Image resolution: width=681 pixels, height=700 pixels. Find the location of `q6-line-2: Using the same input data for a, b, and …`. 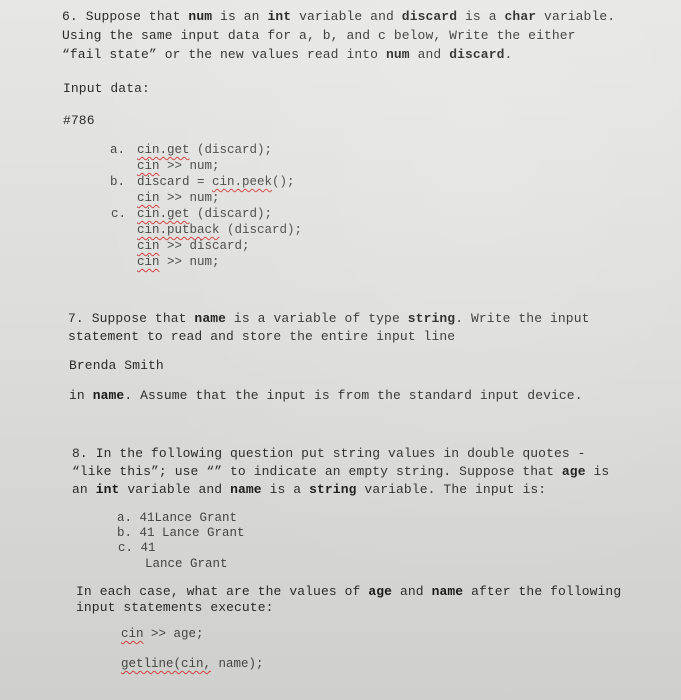

q6-line-2: Using the same input data for a, b, and … is located at coordinates (319, 35).